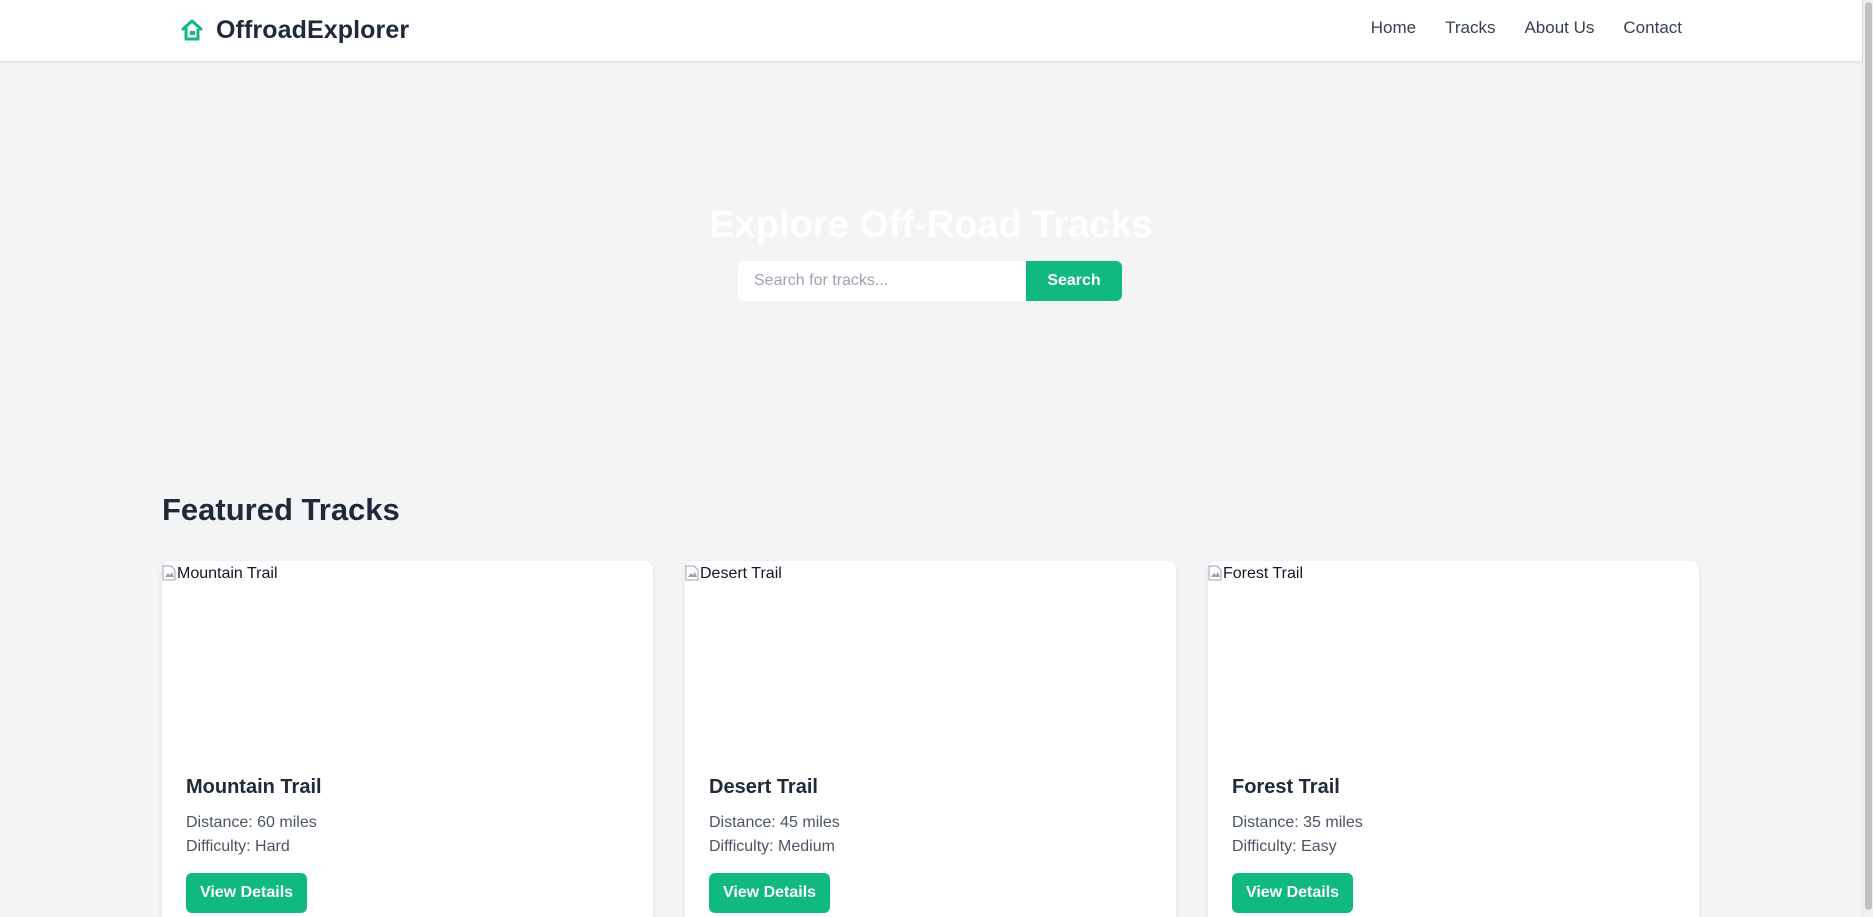 The width and height of the screenshot is (1873, 917). What do you see at coordinates (407, 668) in the screenshot?
I see `track-image: Mountain Trail` at bounding box center [407, 668].